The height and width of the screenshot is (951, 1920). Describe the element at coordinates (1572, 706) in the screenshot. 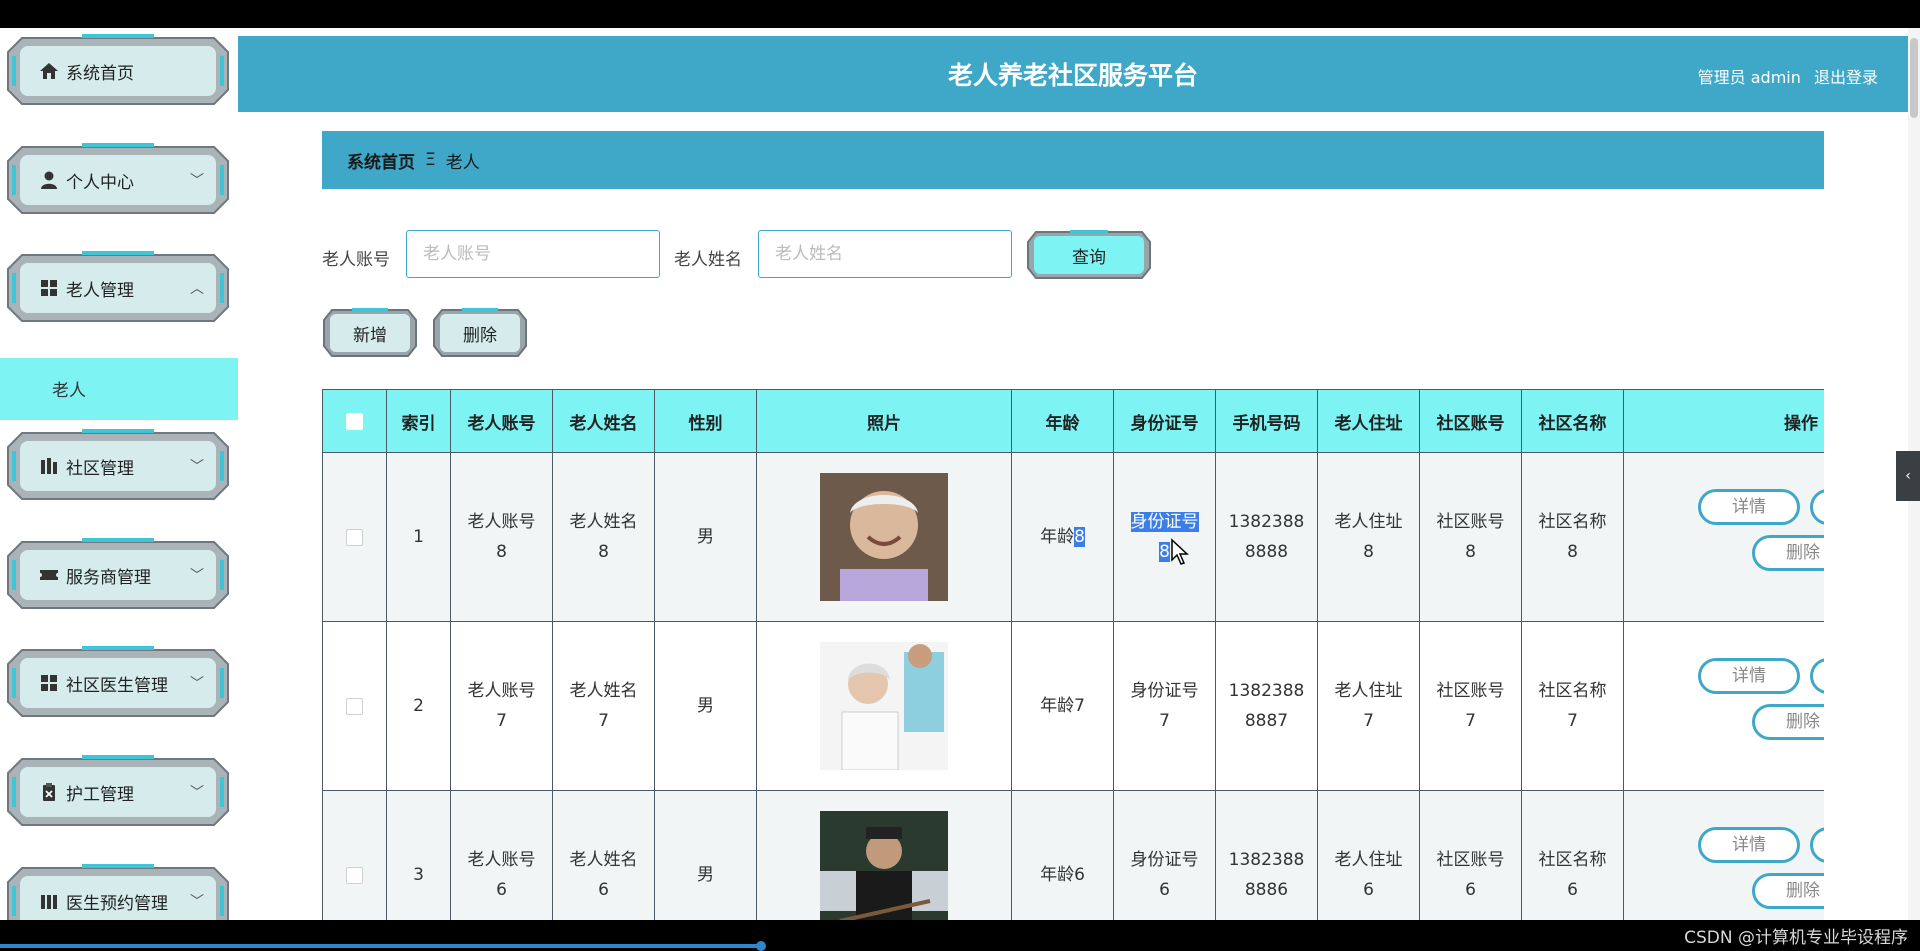

I see `community-name-cell: 社区名称 7` at that location.